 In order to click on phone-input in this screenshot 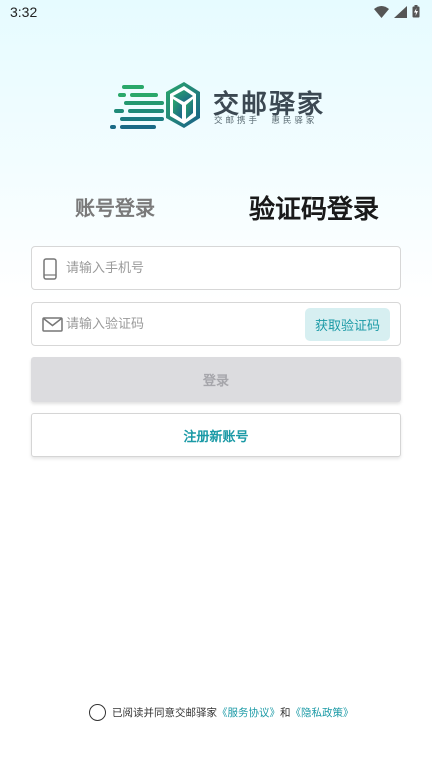, I will do `click(196, 268)`.